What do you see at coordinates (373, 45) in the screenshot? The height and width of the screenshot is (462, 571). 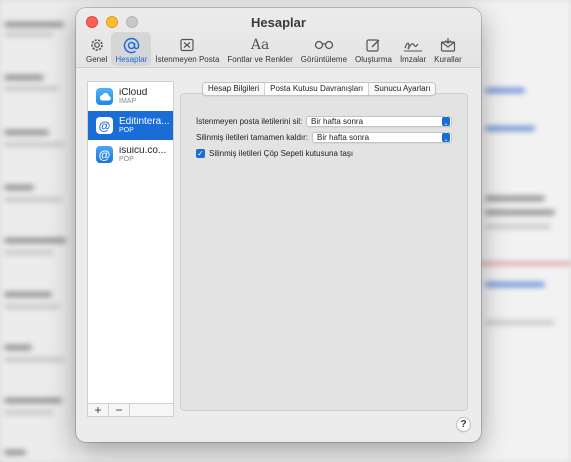 I see `compose-icon` at bounding box center [373, 45].